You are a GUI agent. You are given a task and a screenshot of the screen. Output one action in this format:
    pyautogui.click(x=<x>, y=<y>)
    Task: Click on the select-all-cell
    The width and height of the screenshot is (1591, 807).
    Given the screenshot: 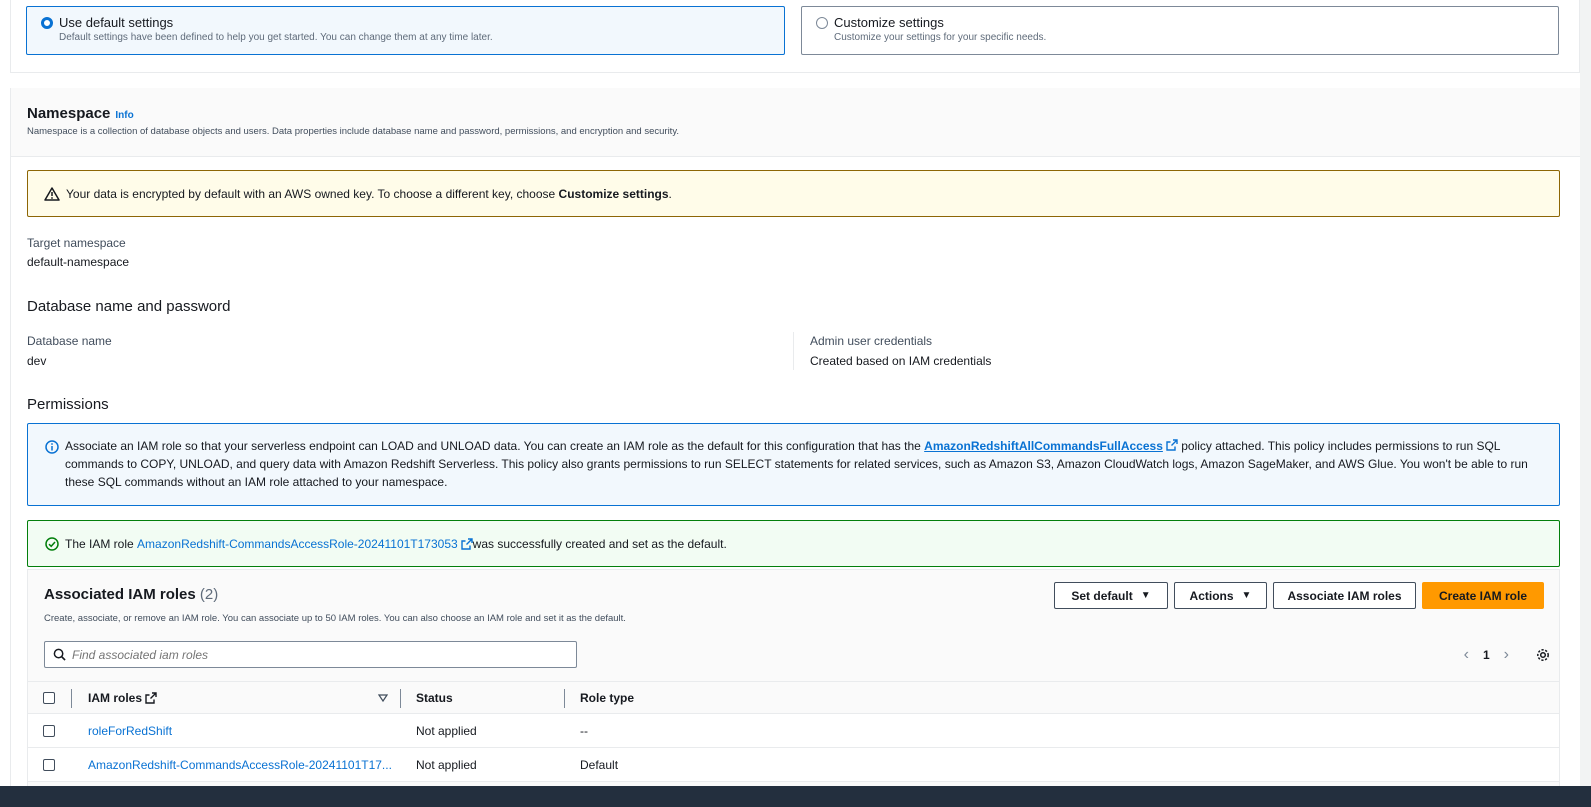 What is the action you would take?
    pyautogui.click(x=49, y=697)
    